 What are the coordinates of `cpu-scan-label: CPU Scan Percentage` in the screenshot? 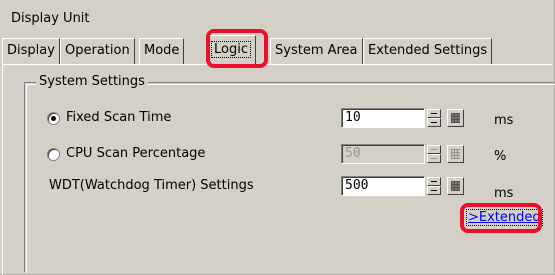 It's located at (136, 153).